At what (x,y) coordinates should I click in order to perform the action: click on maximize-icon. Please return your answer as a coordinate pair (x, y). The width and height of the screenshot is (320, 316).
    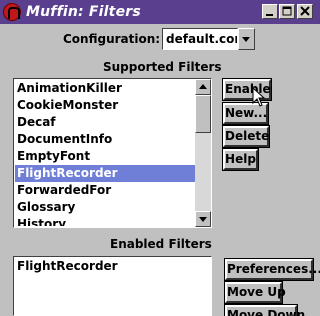
    Looking at the image, I should click on (287, 11).